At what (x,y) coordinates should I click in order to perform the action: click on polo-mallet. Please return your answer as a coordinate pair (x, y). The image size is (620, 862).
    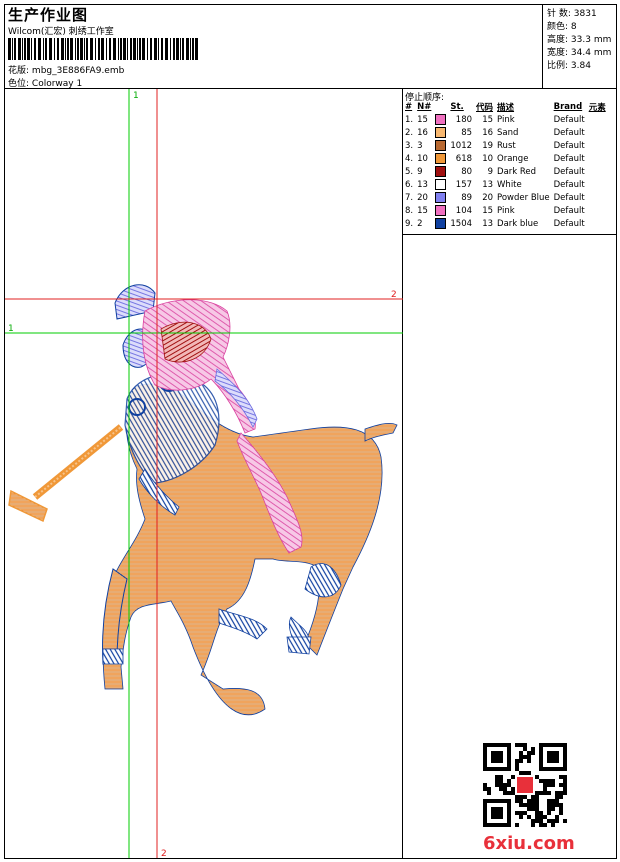
    Looking at the image, I should click on (66, 473).